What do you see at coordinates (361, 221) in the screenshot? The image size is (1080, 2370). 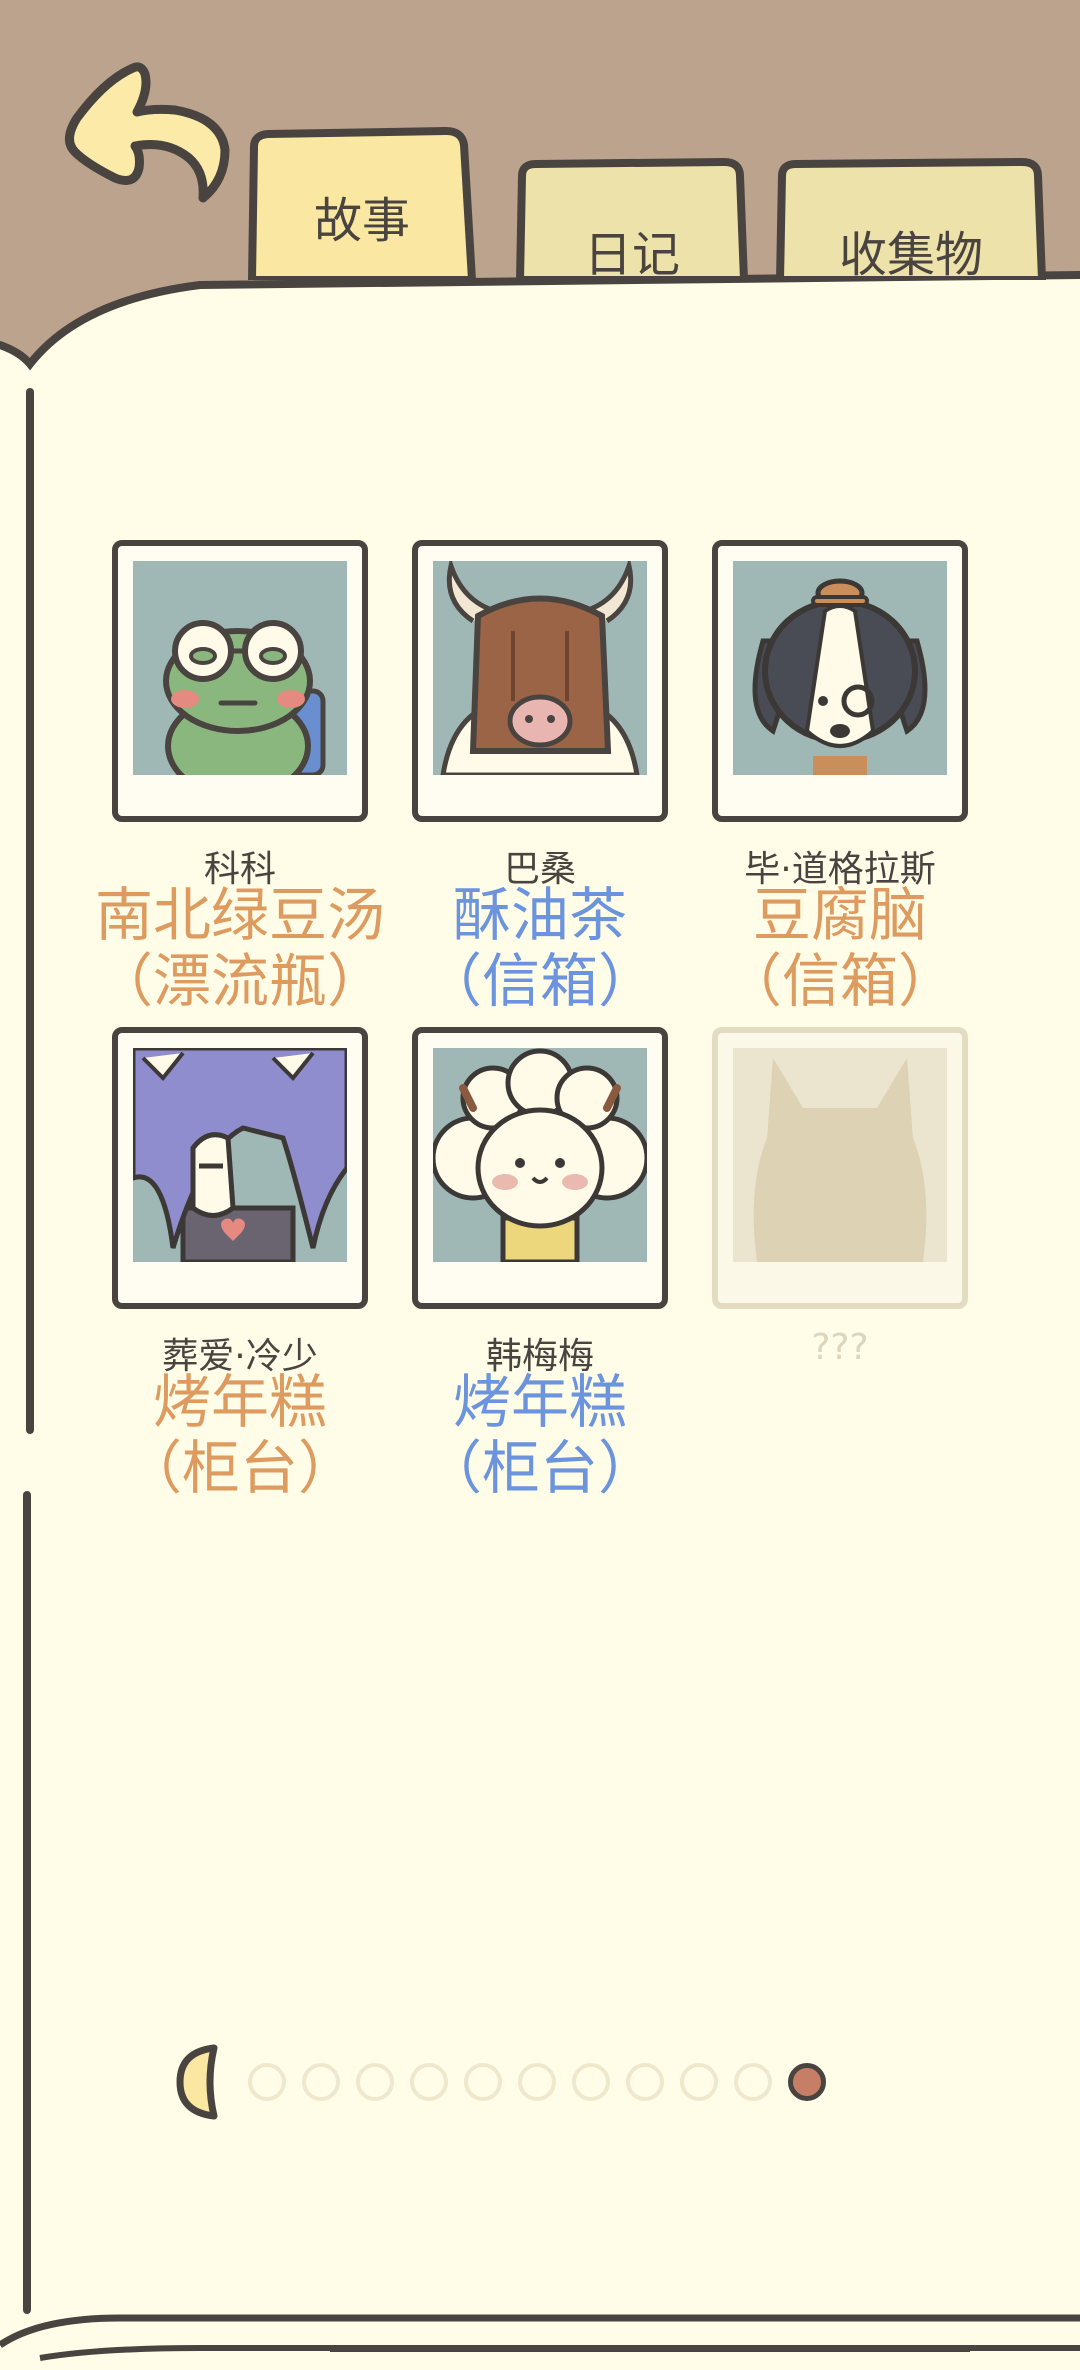 I see `tab-story-label: 故事` at bounding box center [361, 221].